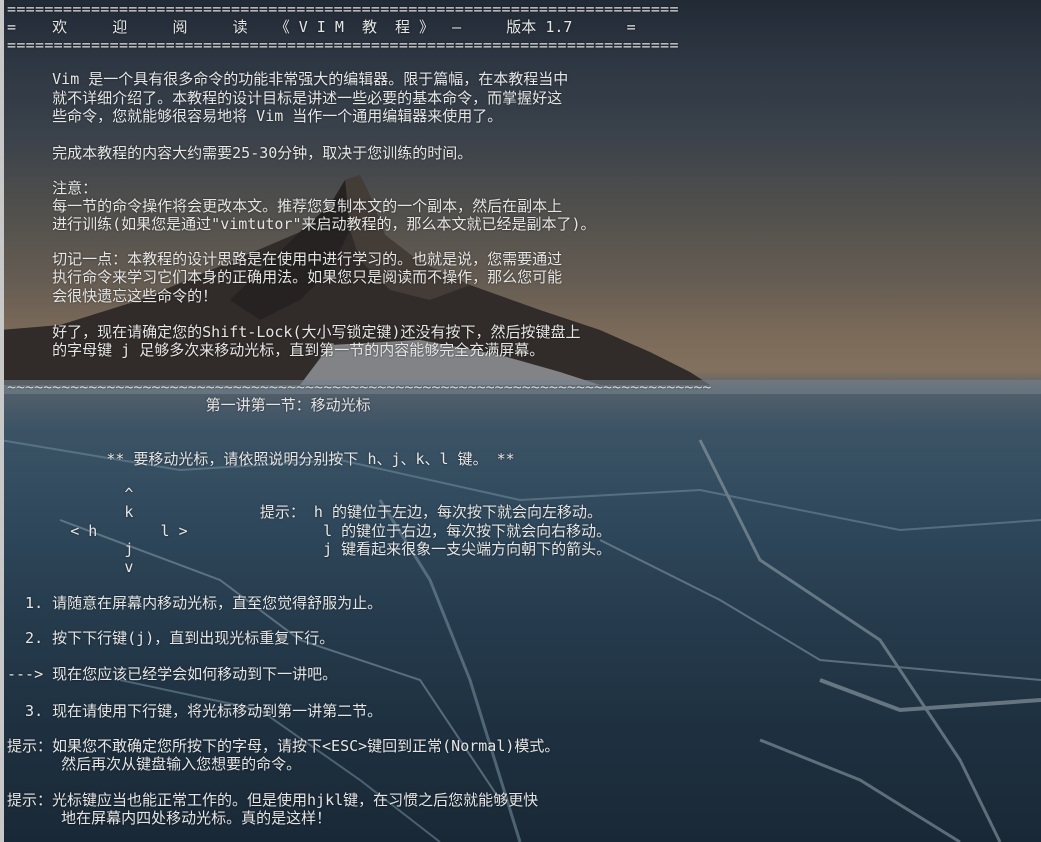 The image size is (1041, 842). What do you see at coordinates (195, 711) in the screenshot?
I see `step-3: 3. 现在请使用下行键，将光标移动到第一讲第二节。` at bounding box center [195, 711].